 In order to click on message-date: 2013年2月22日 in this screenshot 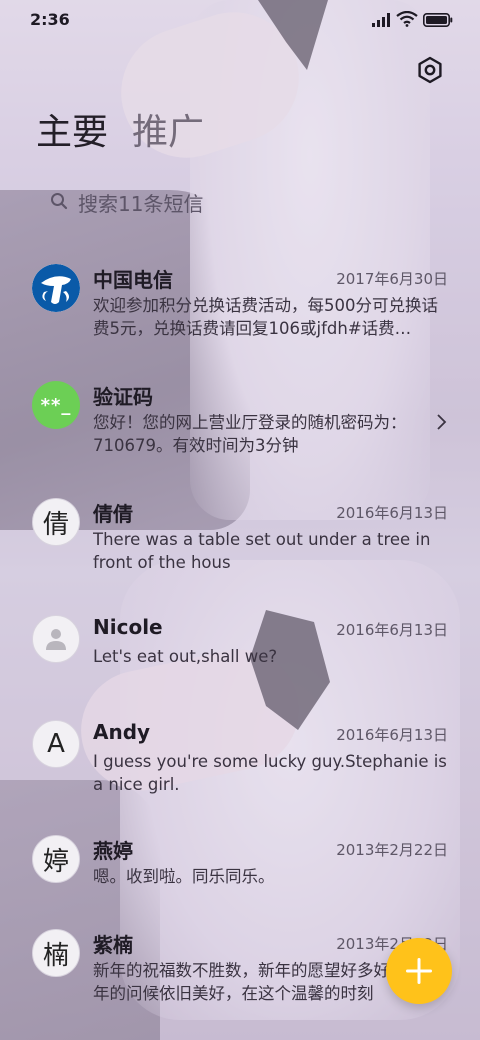, I will do `click(392, 850)`.